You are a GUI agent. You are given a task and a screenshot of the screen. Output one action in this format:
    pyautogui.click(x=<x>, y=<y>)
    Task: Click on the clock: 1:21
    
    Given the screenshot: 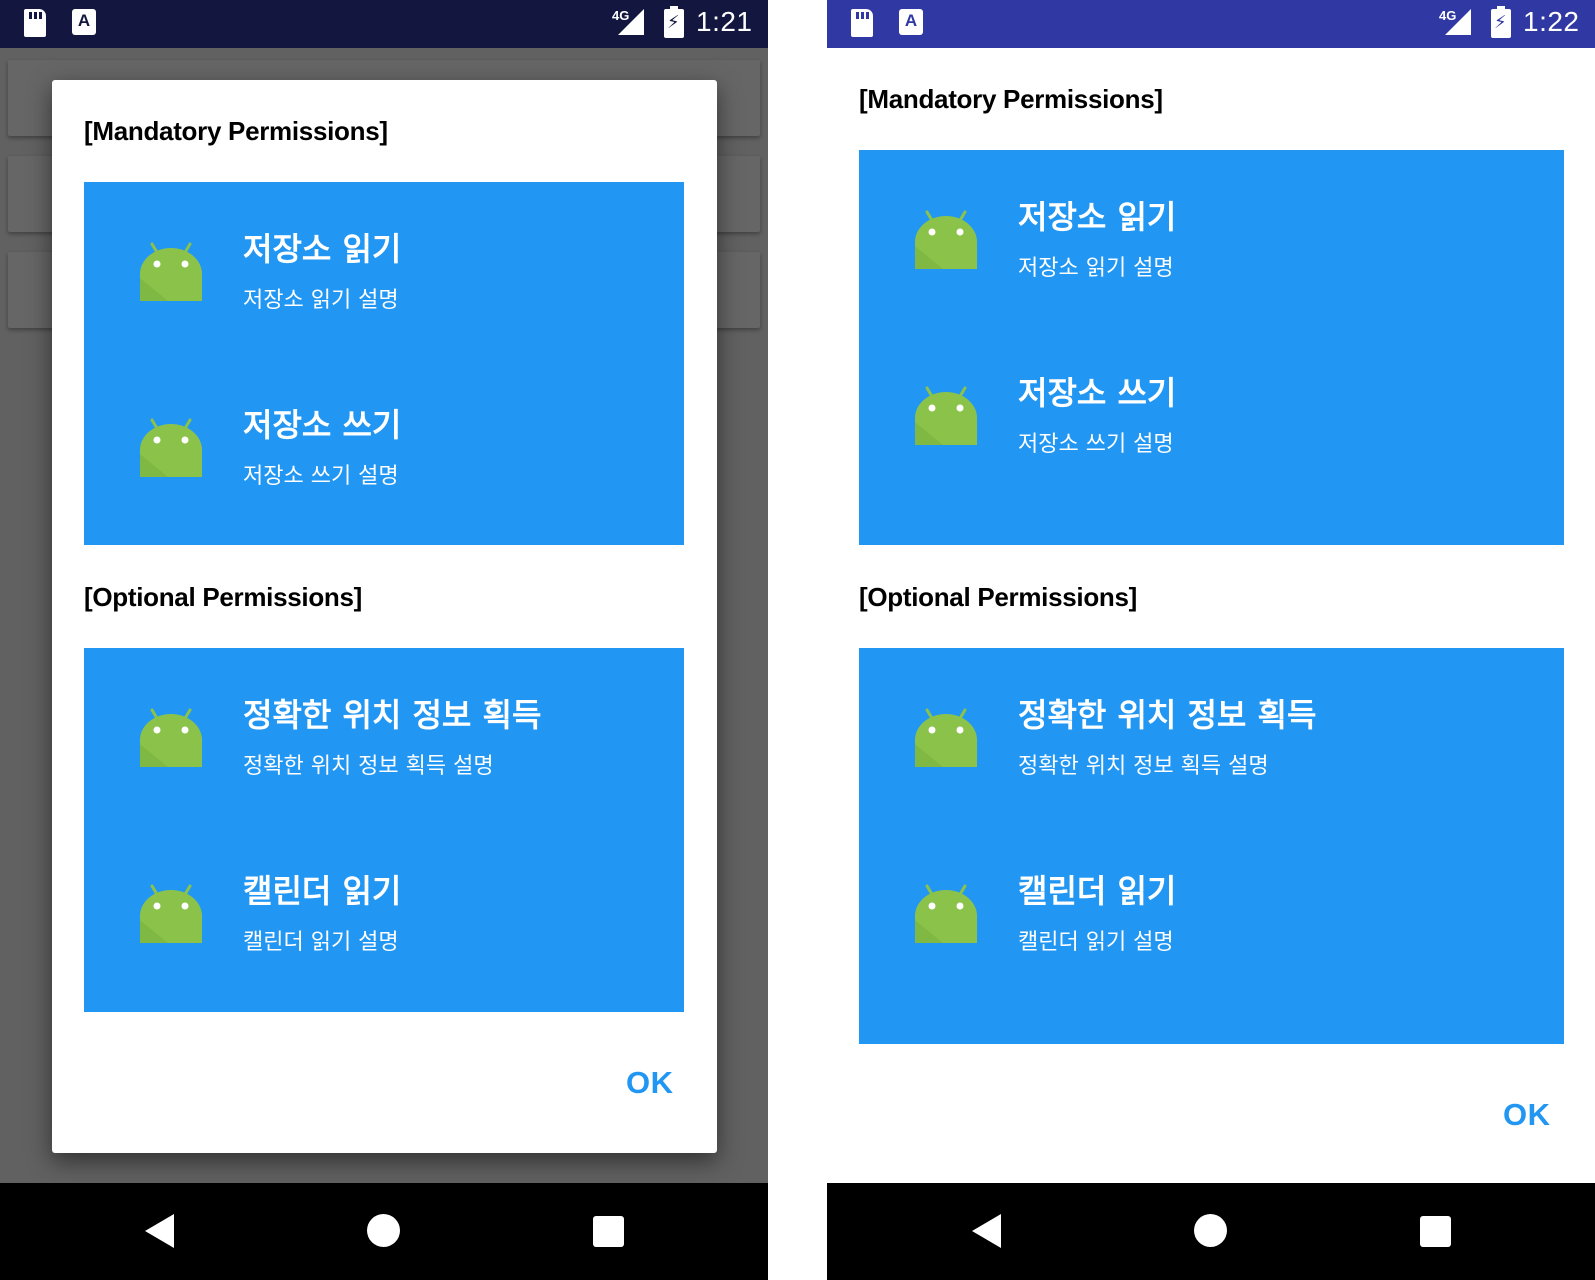 What is the action you would take?
    pyautogui.click(x=724, y=21)
    